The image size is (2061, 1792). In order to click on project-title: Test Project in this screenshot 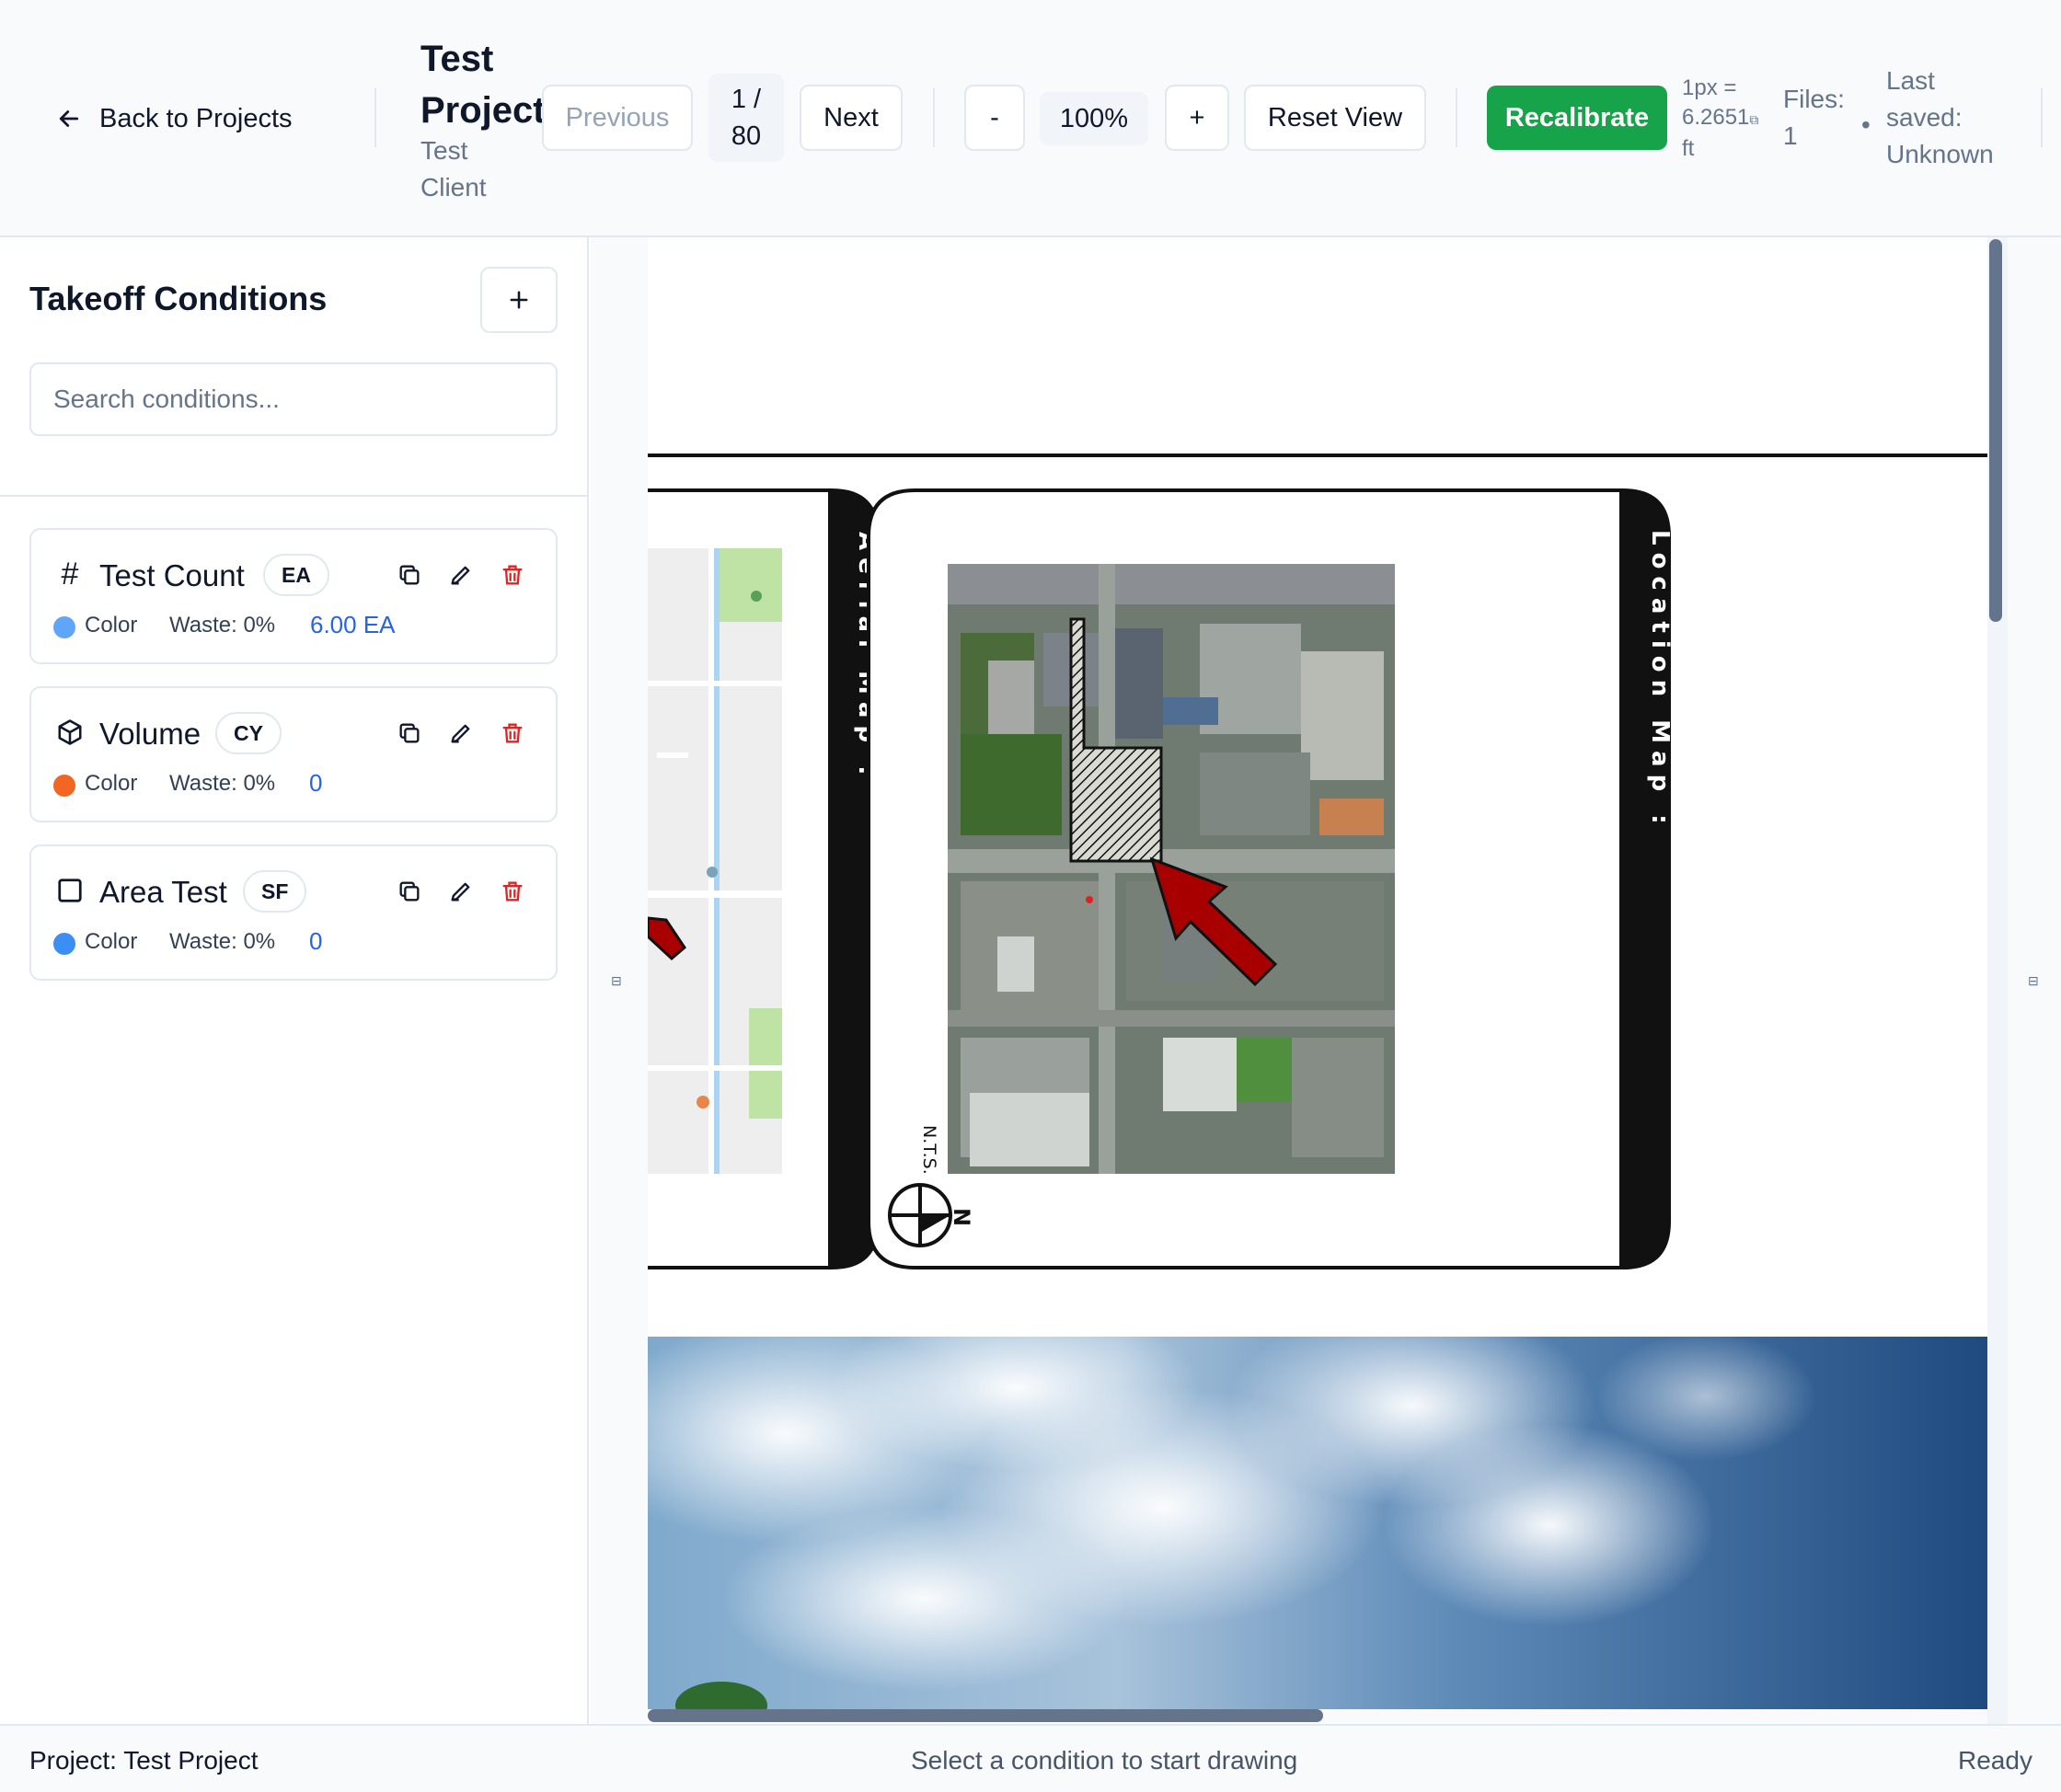, I will do `click(483, 85)`.